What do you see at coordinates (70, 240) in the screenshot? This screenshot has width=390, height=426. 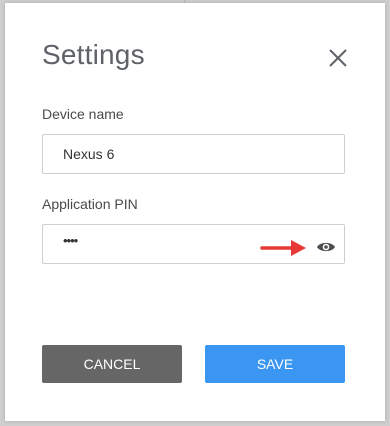 I see `application-pin-value: ••••` at bounding box center [70, 240].